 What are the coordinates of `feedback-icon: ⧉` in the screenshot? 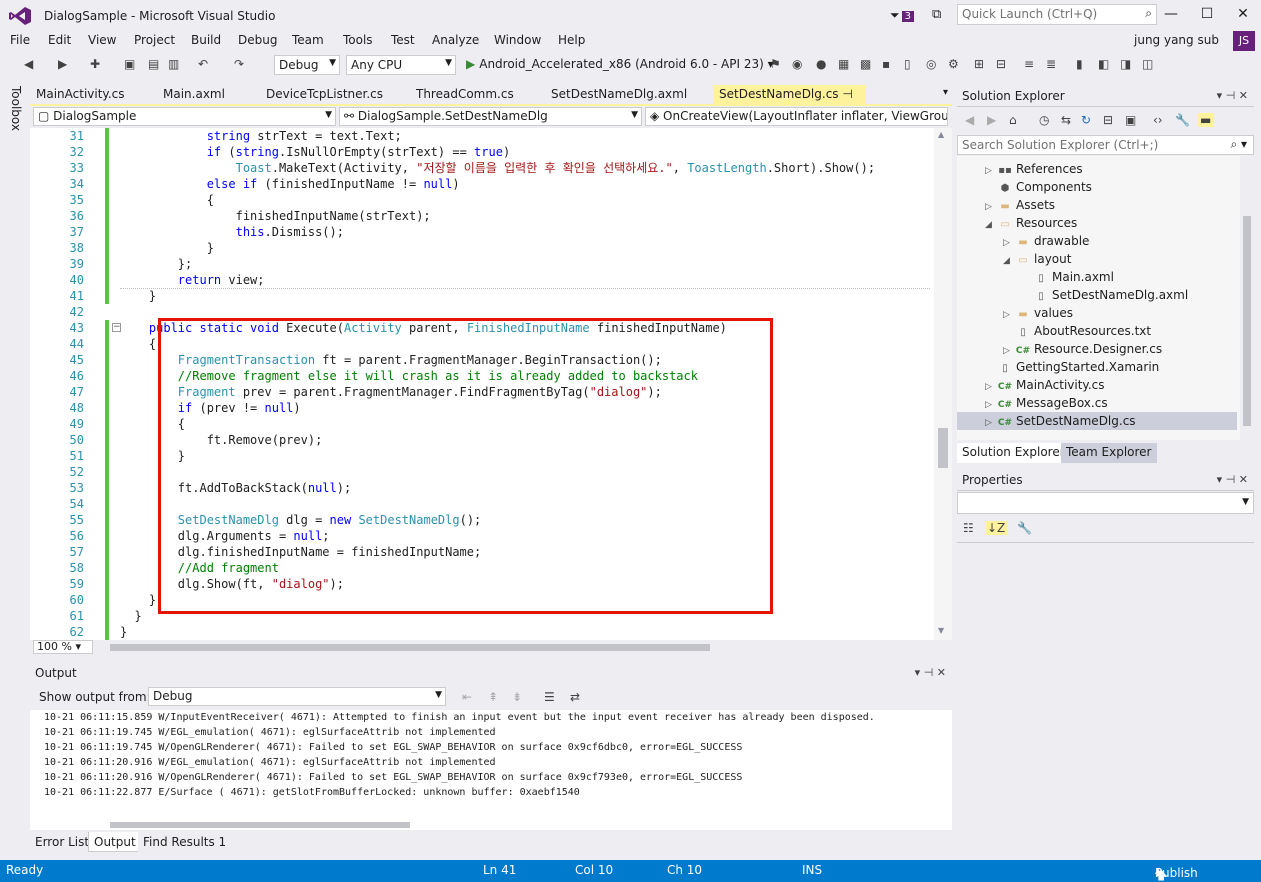 It's located at (936, 14).